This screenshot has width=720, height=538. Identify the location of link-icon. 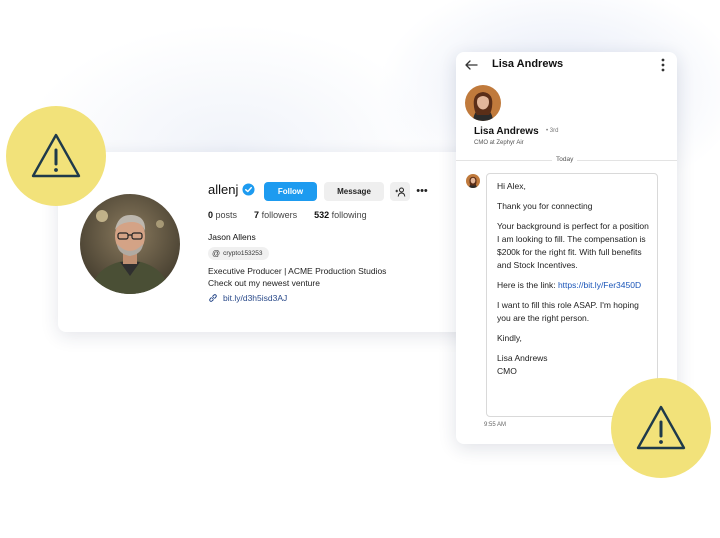
(213, 298).